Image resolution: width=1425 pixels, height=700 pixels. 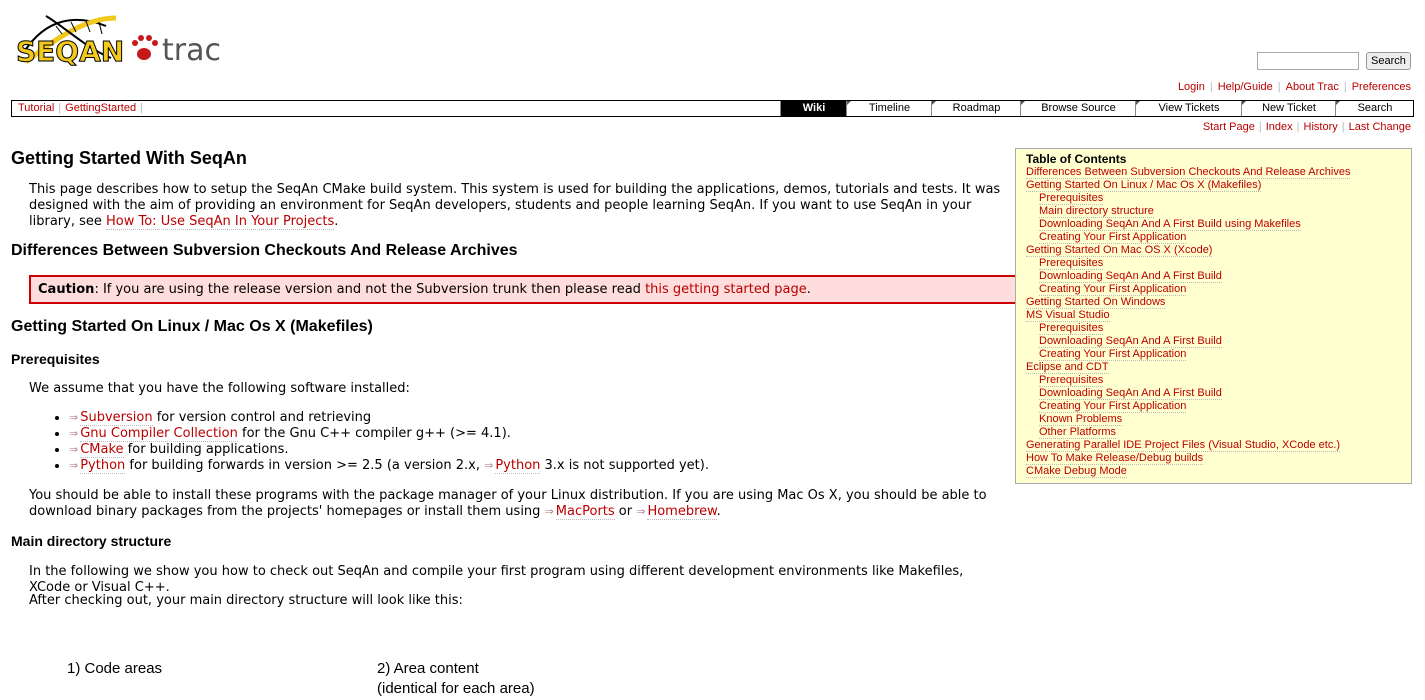 I want to click on tab-wiki: Wiki, so click(x=813, y=108).